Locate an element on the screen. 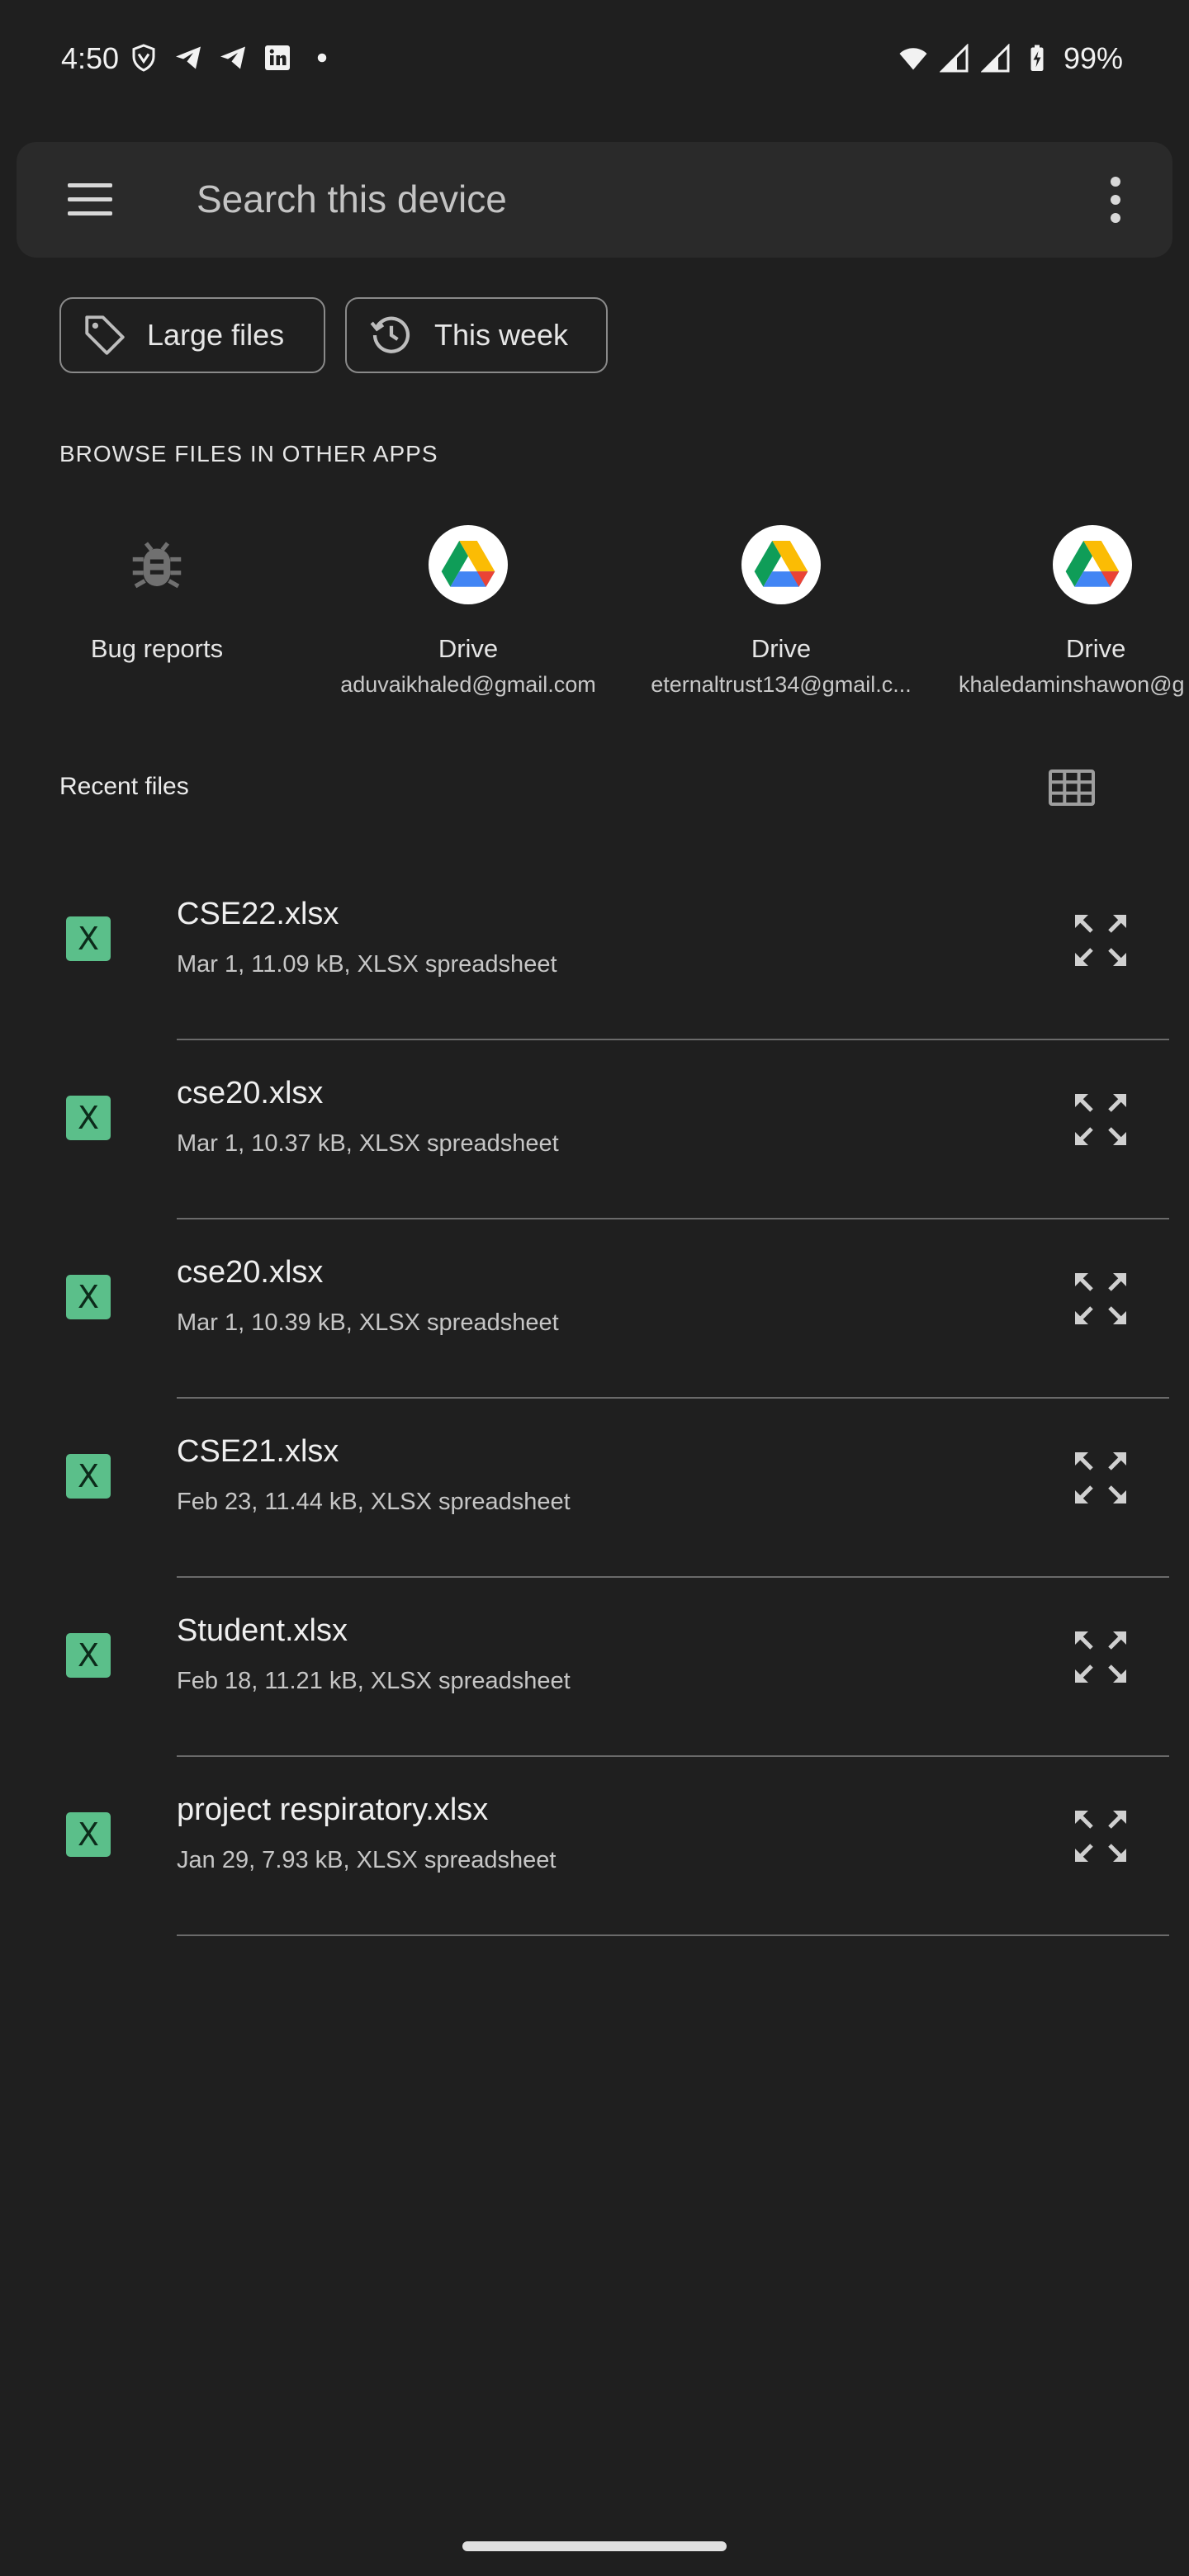 This screenshot has width=1189, height=2576. app-tile-drive-1: Drive aduvaikhaled@gmail.com is located at coordinates (468, 611).